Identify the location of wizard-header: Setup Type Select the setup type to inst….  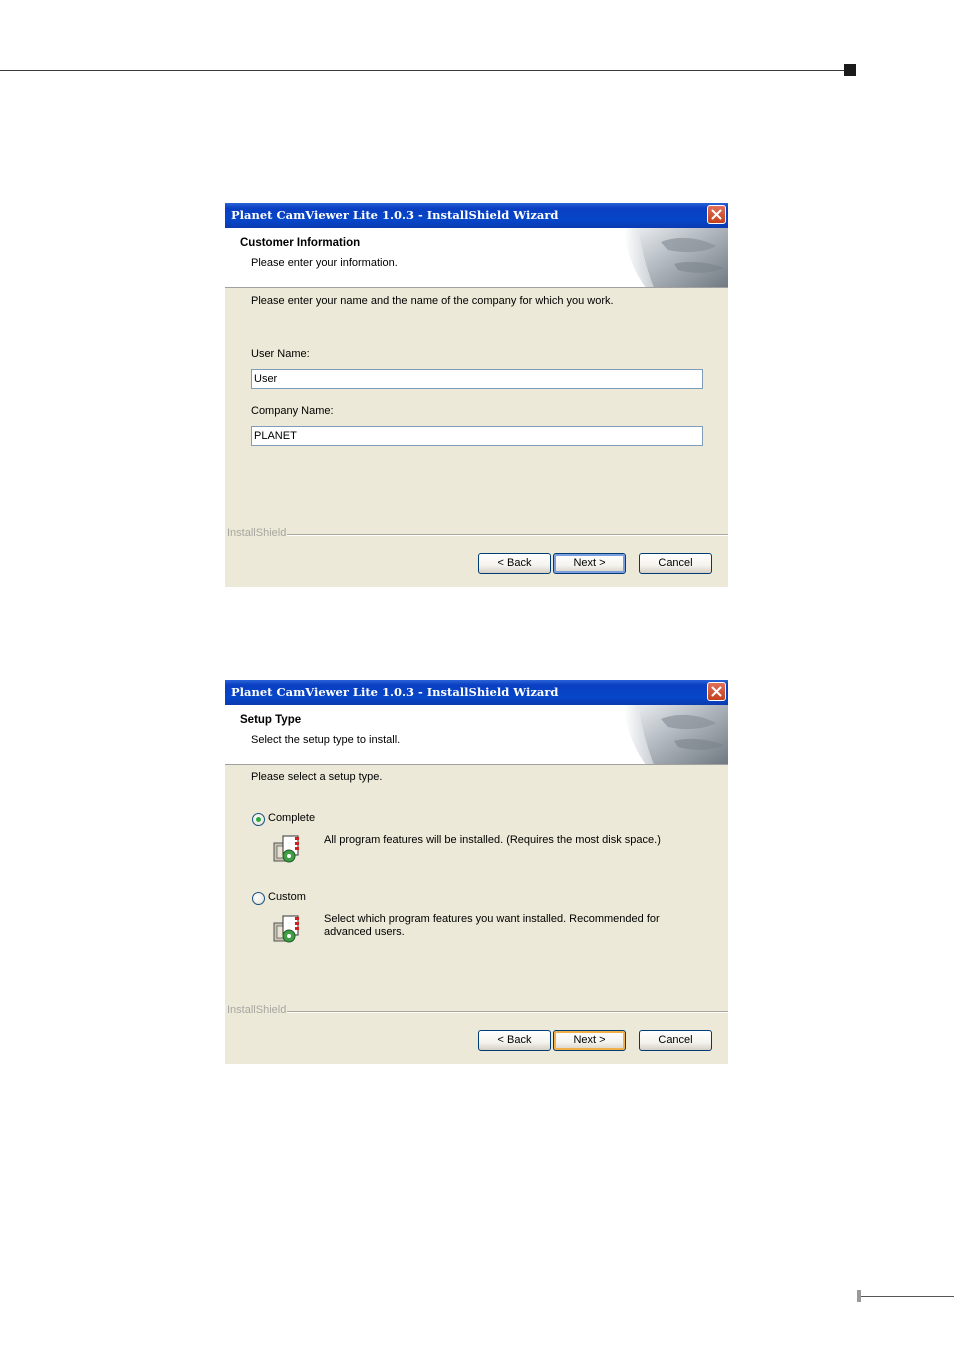
(476, 735).